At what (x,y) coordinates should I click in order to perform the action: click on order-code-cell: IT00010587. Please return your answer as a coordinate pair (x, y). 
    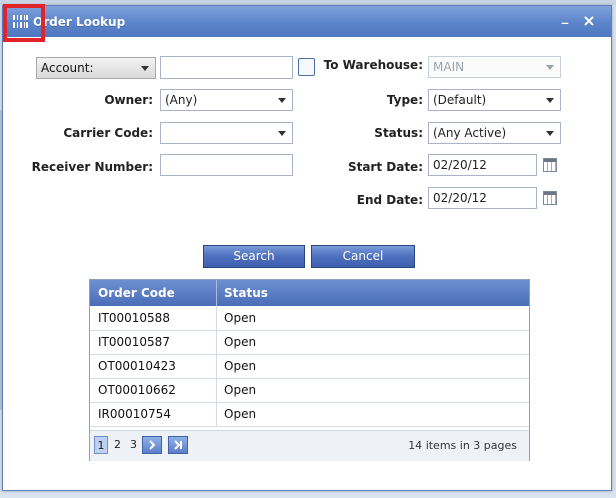
    Looking at the image, I should click on (134, 342).